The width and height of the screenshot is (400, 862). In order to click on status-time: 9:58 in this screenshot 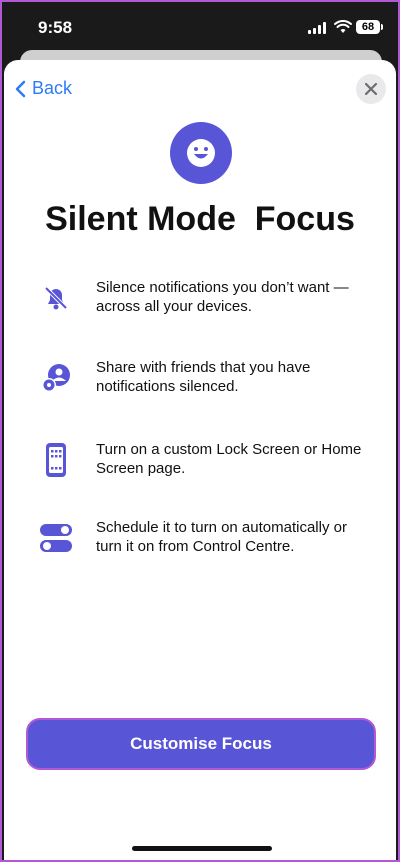, I will do `click(55, 27)`.